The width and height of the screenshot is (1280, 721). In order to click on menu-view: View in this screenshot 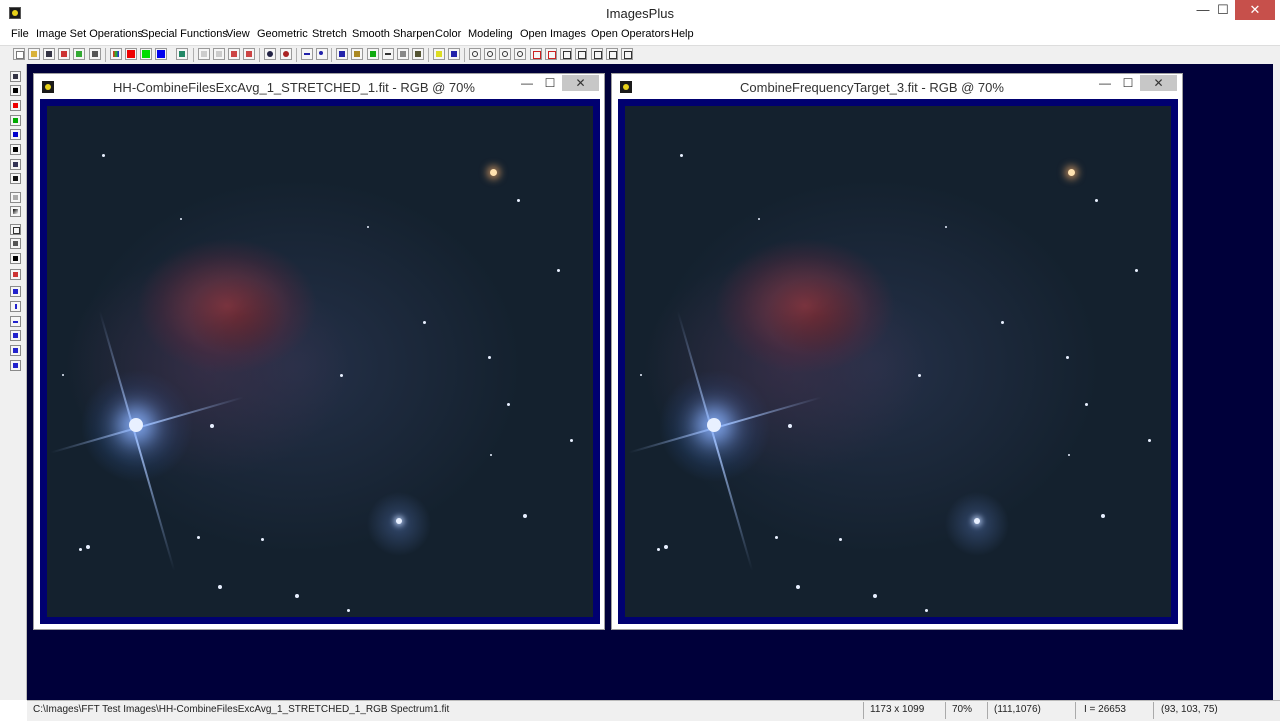, I will do `click(238, 34)`.